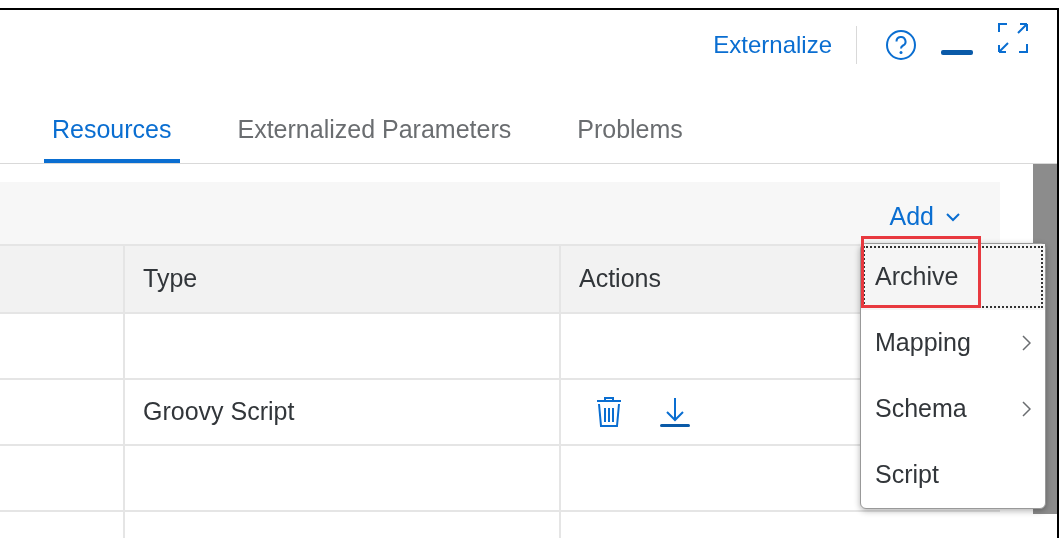 This screenshot has width=1061, height=538. What do you see at coordinates (953, 277) in the screenshot?
I see `menu-item: Archive` at bounding box center [953, 277].